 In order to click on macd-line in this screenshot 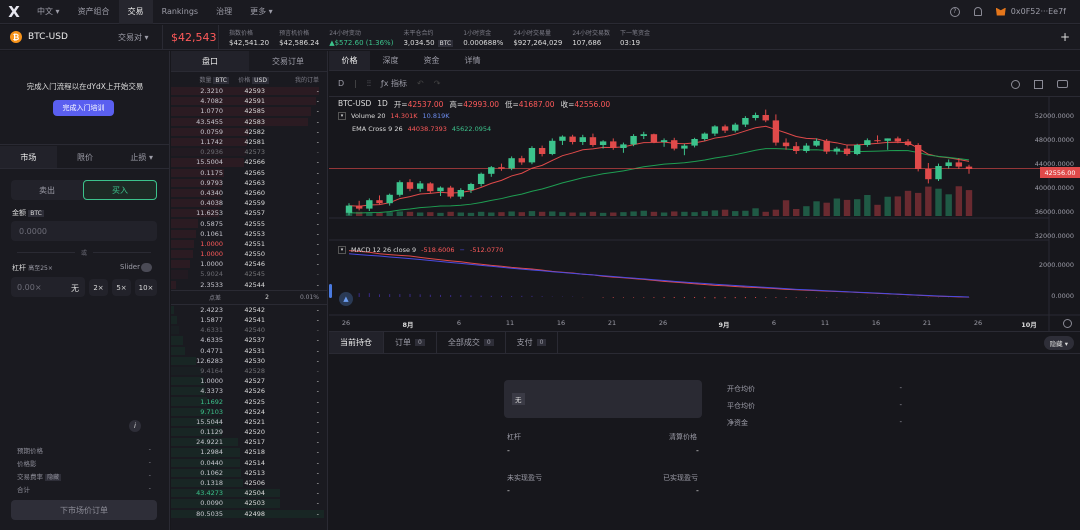, I will do `click(659, 274)`.